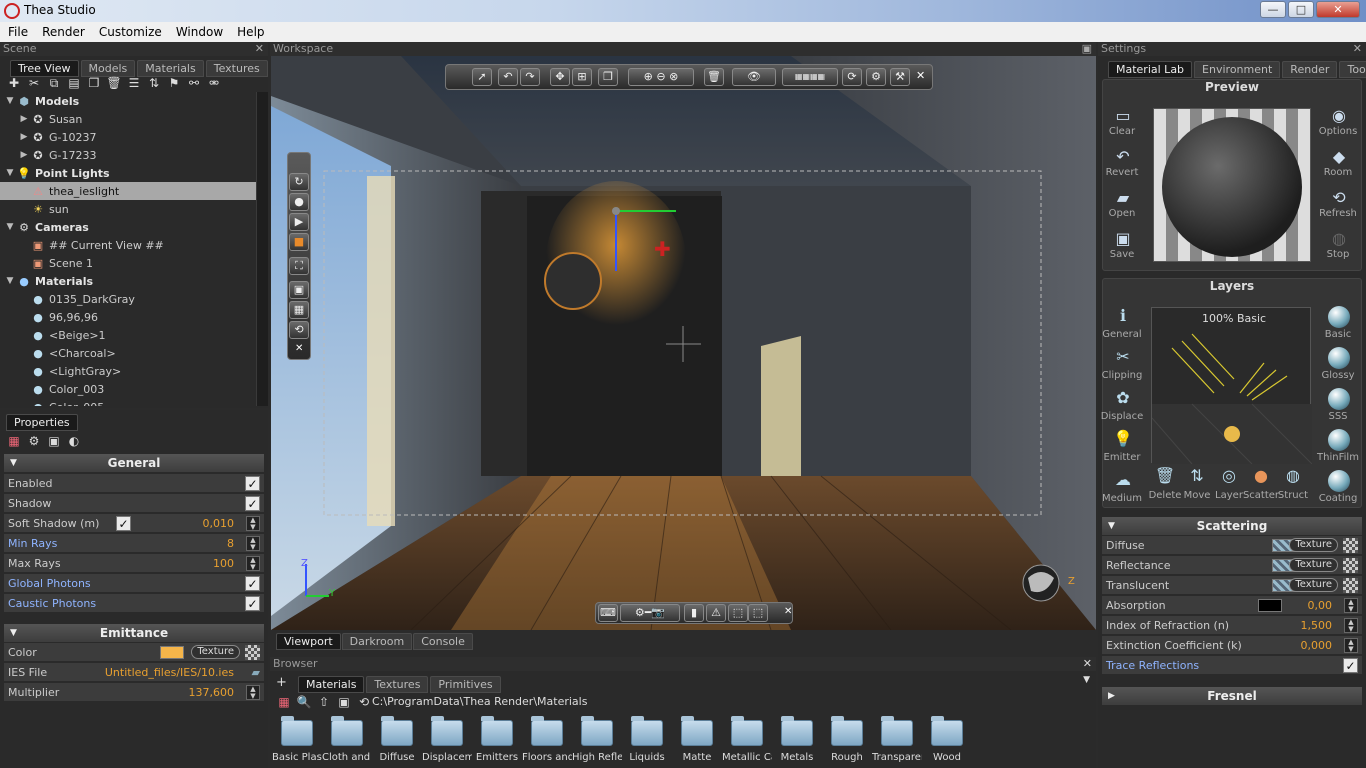  I want to click on tree-item: ▼ ⬢ Models, so click(128, 101).